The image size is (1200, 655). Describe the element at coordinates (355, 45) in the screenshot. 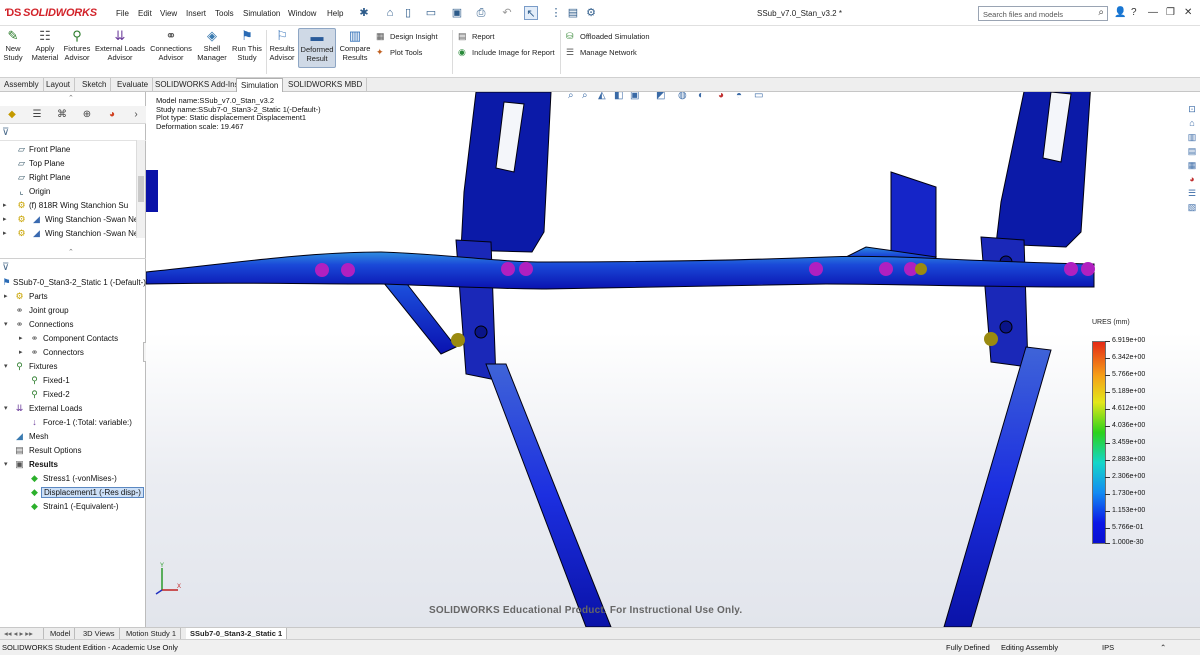

I see `compare-results-button: ▥ Compare Results` at that location.